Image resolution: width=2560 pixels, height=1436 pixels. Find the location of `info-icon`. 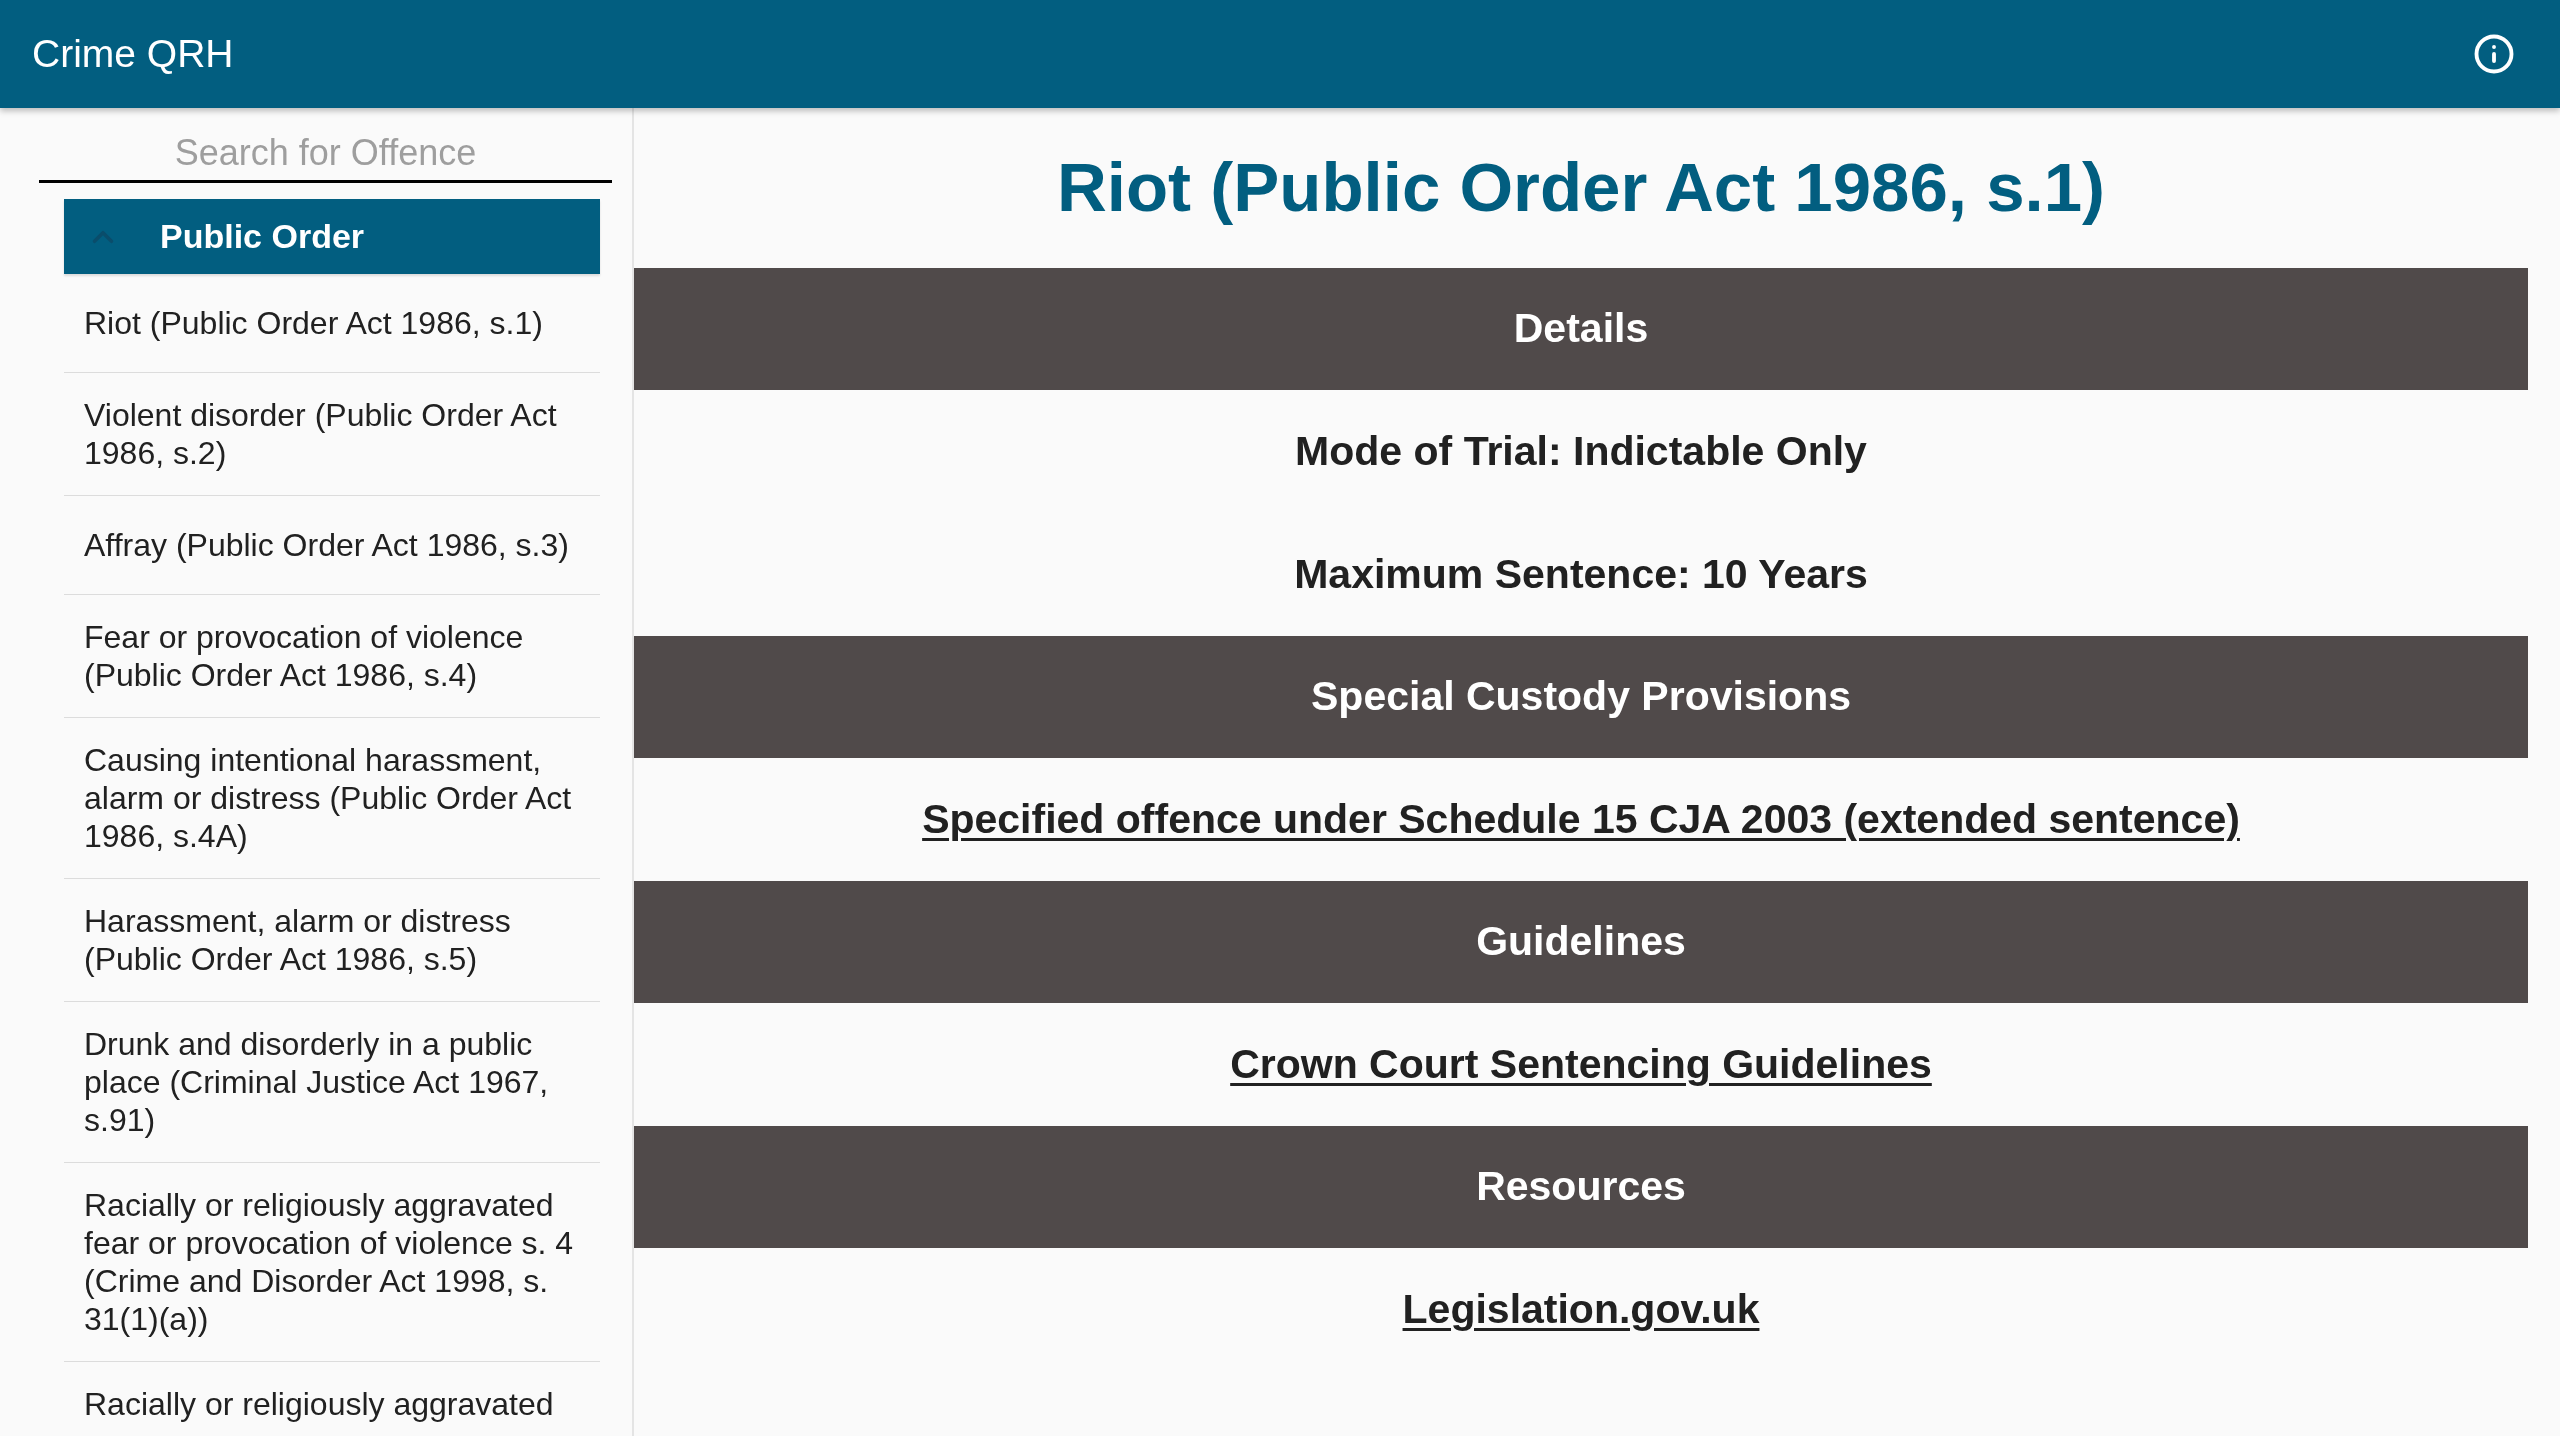

info-icon is located at coordinates (2494, 54).